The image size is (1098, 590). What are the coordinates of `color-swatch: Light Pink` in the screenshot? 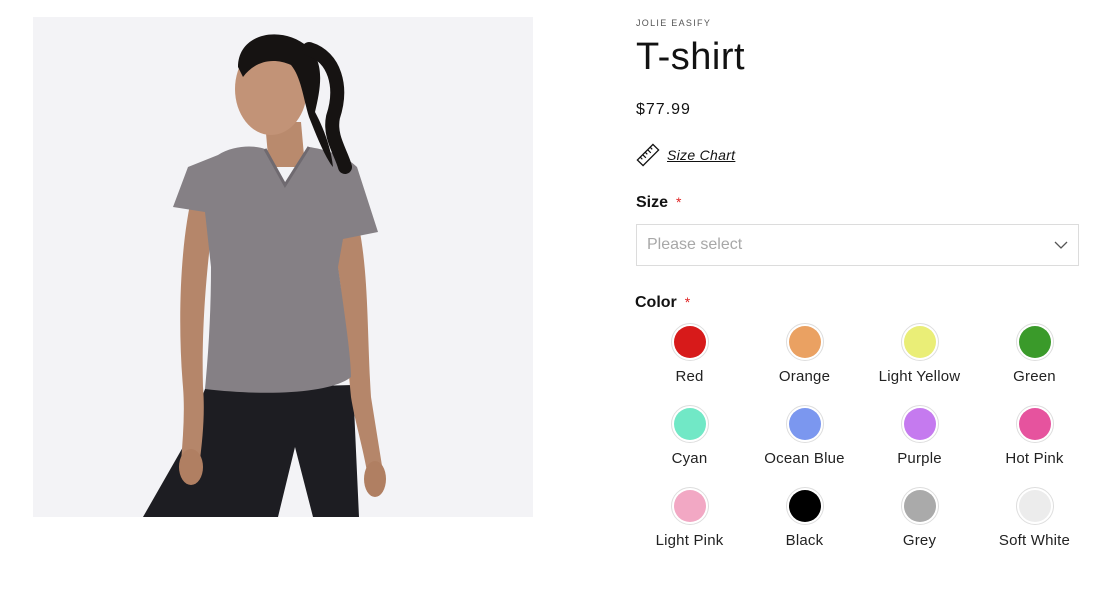 It's located at (689, 518).